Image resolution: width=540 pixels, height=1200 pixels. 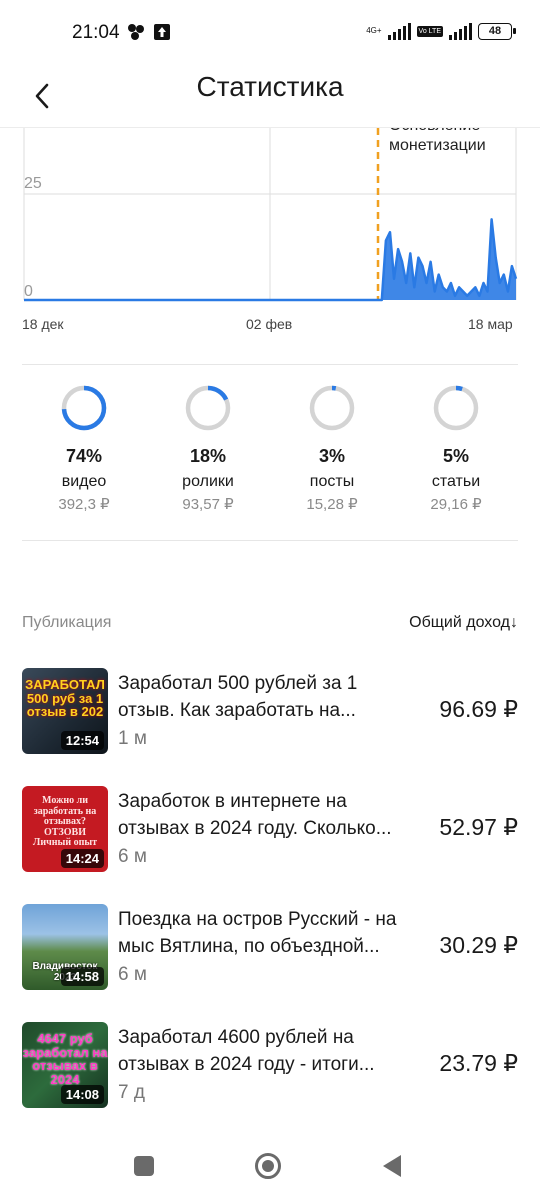 I want to click on triangle-back-icon, so click(x=392, y=1166).